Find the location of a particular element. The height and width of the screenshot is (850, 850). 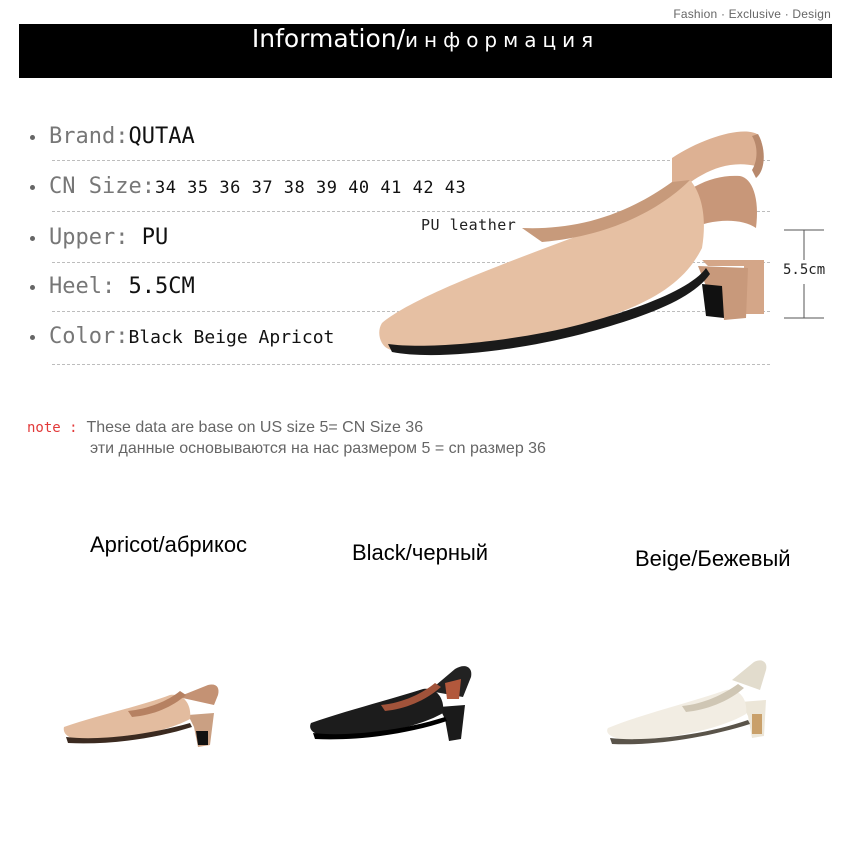

heel-height-label: 5.5cm is located at coordinates (804, 270).